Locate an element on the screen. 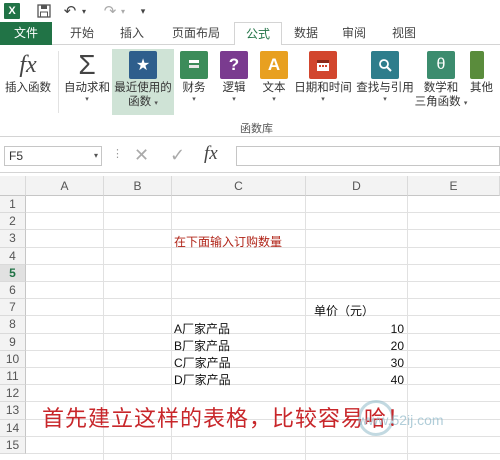  row-header-14: 14 is located at coordinates (13, 428).